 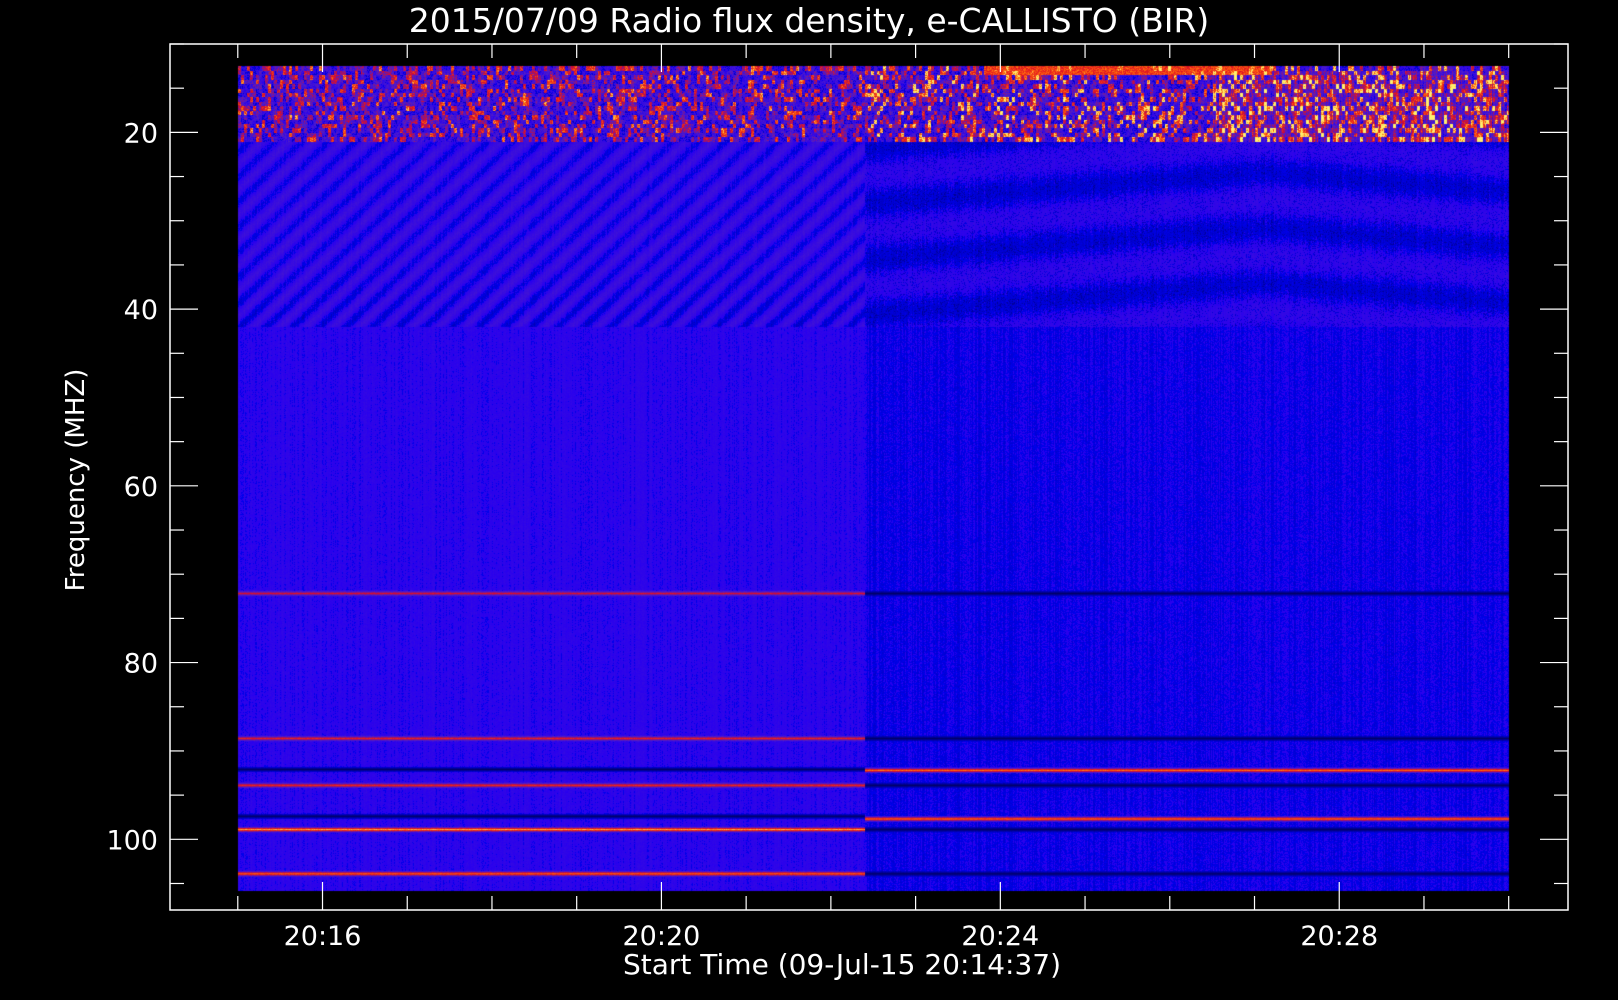 What do you see at coordinates (323, 936) in the screenshot?
I see `x-tick-label: 20:16` at bounding box center [323, 936].